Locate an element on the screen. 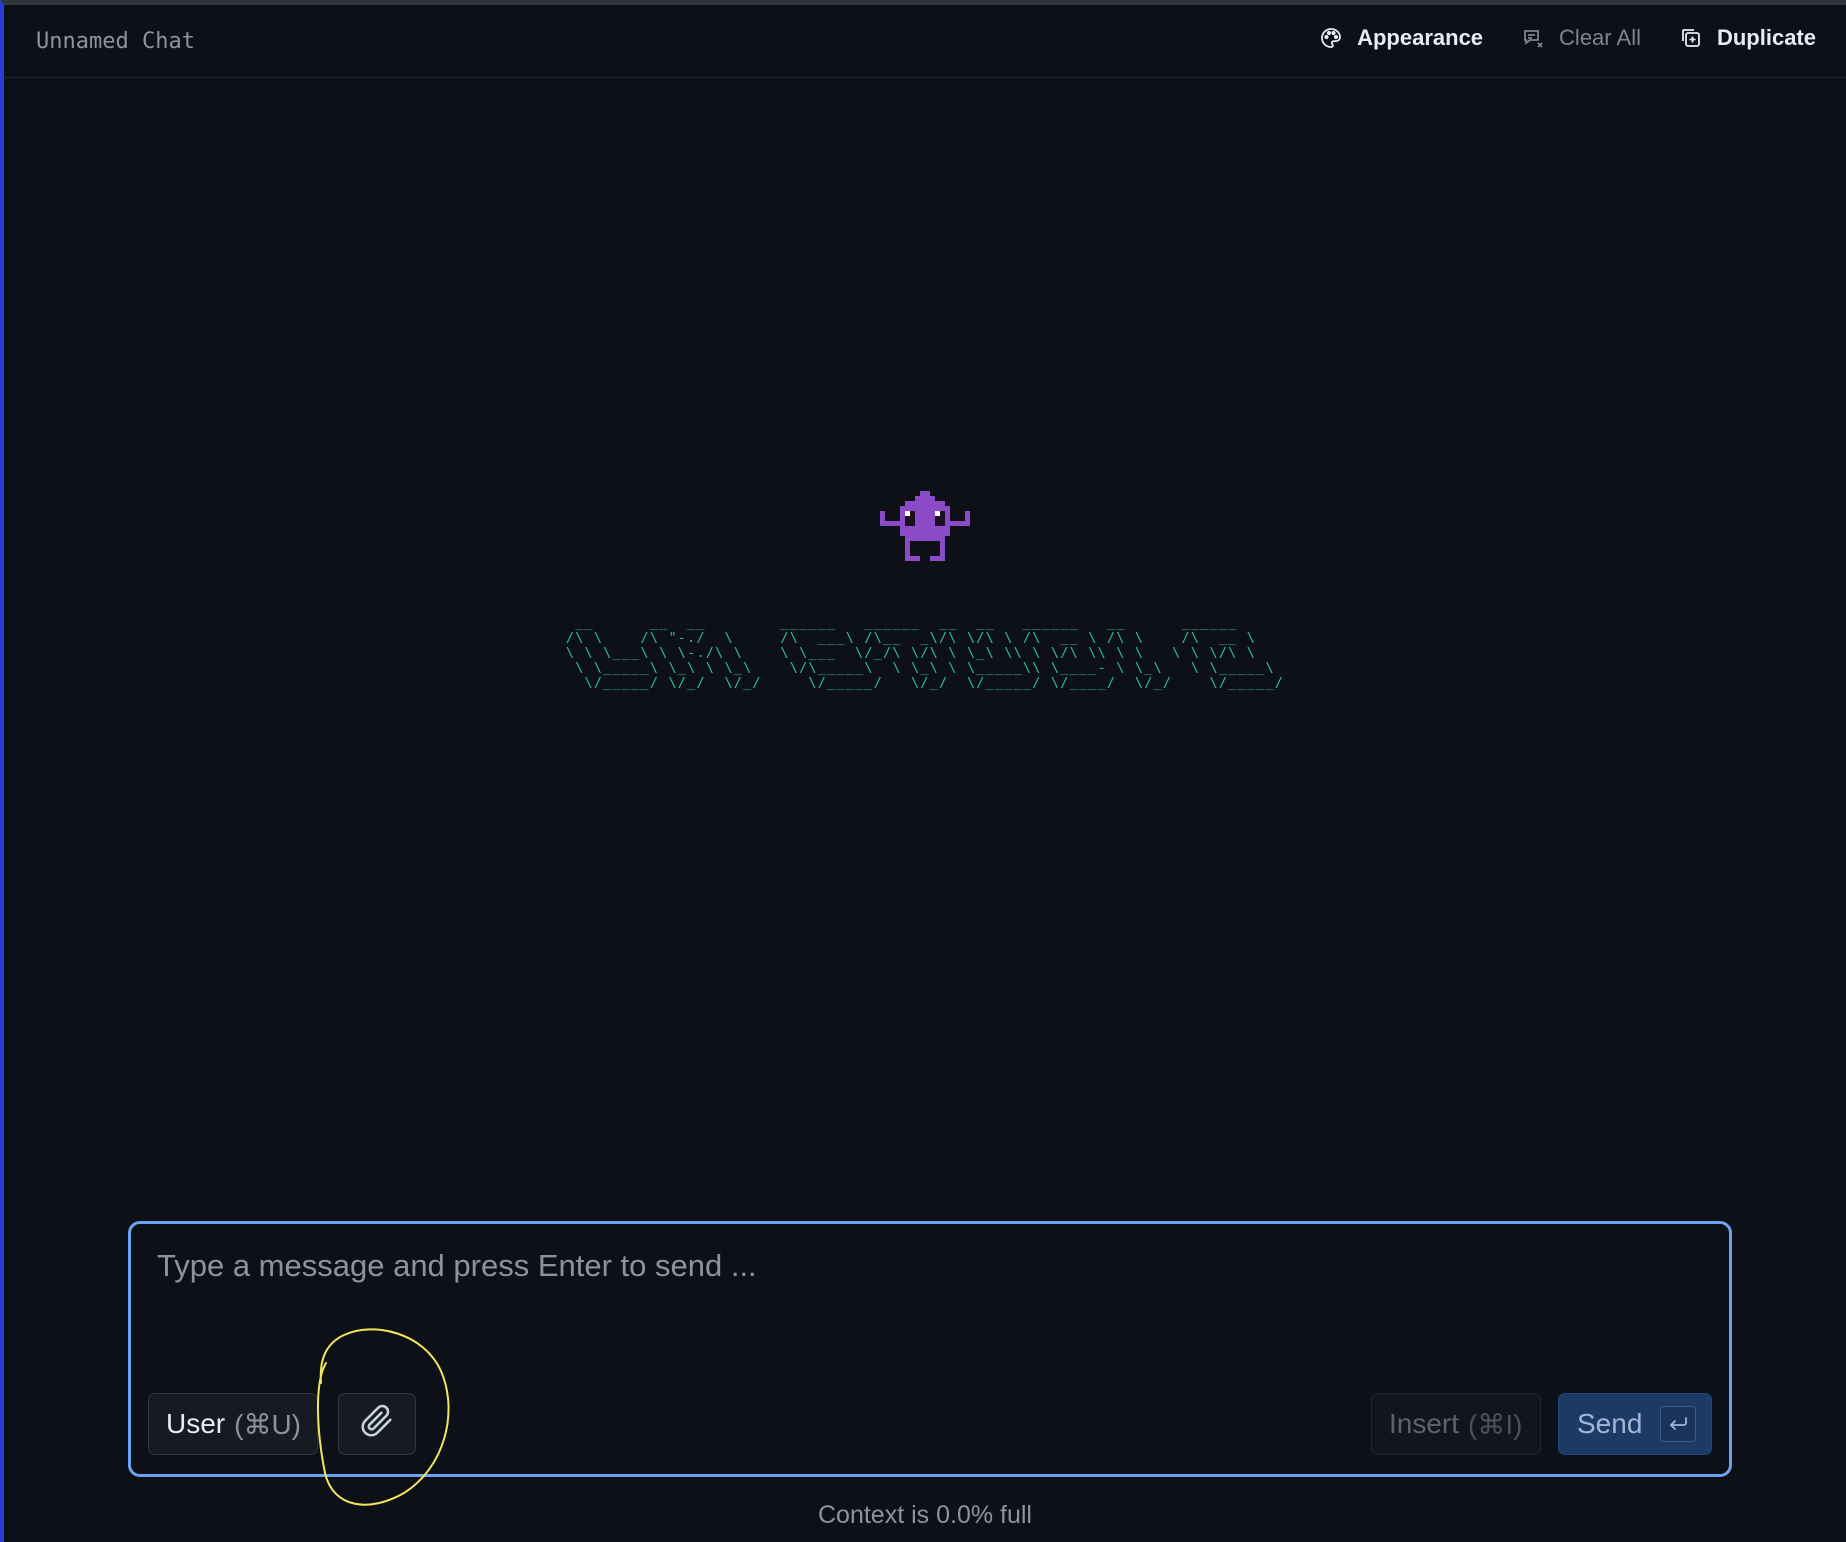  clear-all-label: Clear All is located at coordinates (1600, 37).